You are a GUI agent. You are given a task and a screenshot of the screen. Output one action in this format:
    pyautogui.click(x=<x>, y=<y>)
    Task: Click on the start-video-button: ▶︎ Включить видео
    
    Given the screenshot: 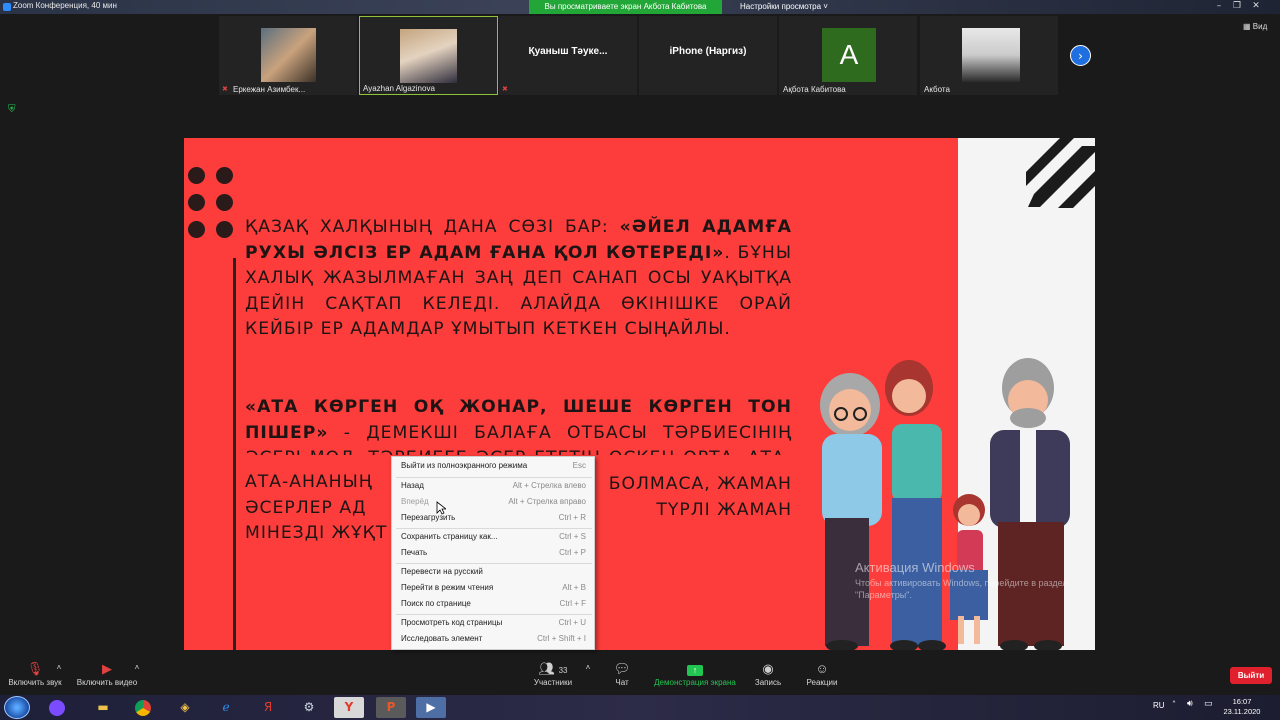 What is the action you would take?
    pyautogui.click(x=107, y=676)
    